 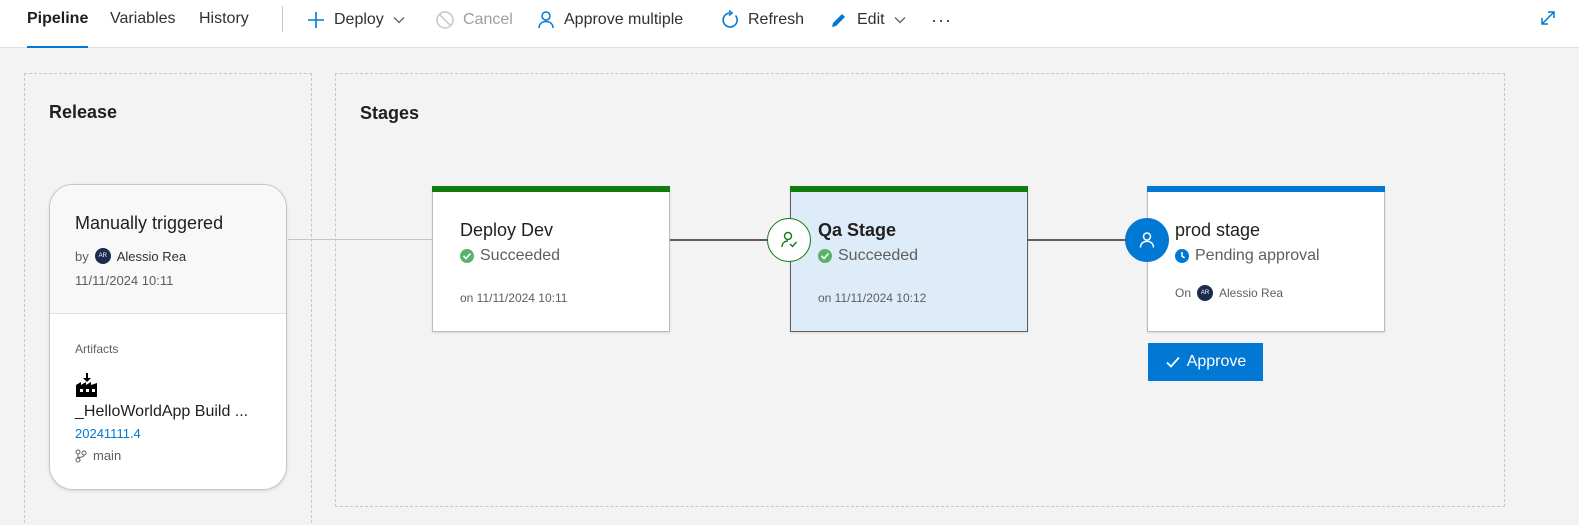 I want to click on stage-card-deploy-dev: Deploy Dev Succeeded on 11/11/2024 10:11, so click(x=551, y=259).